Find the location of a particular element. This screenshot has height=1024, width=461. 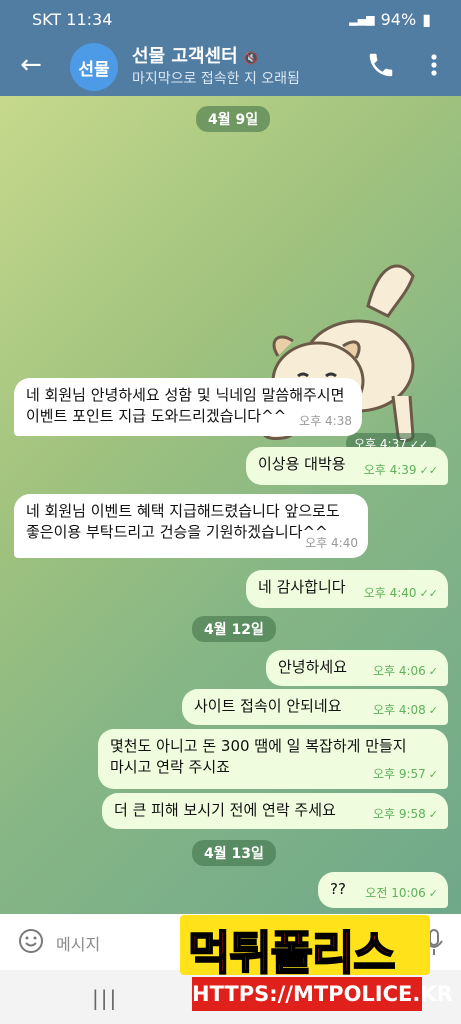

more-vert-icon is located at coordinates (434, 65).